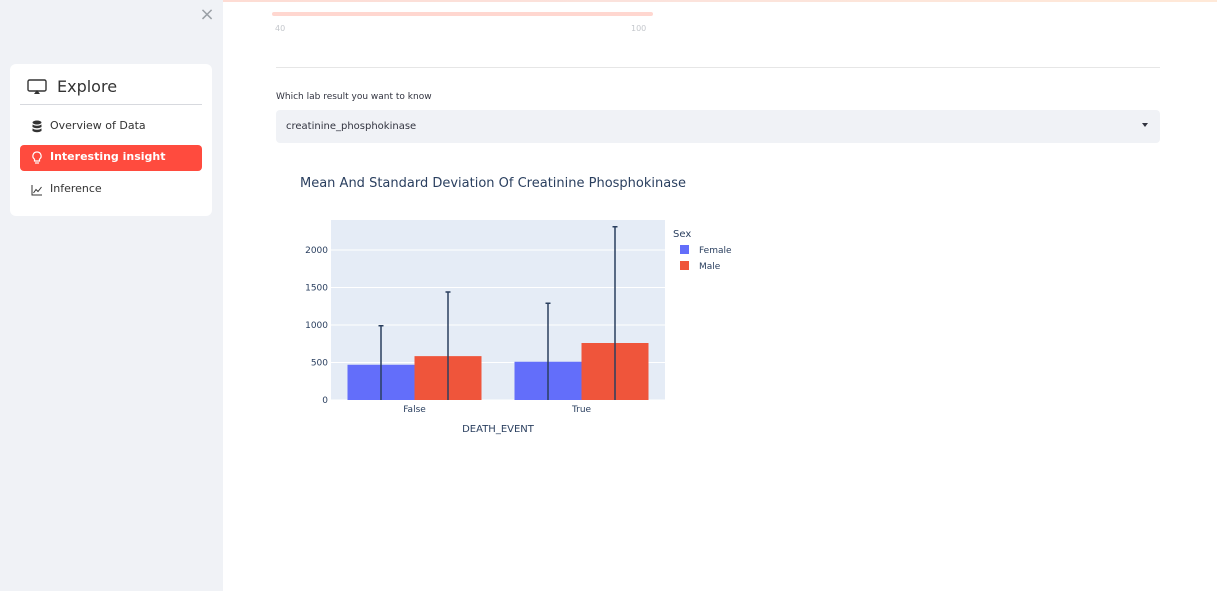 The image size is (1217, 591). I want to click on nav-menu-title: Explore, so click(87, 86).